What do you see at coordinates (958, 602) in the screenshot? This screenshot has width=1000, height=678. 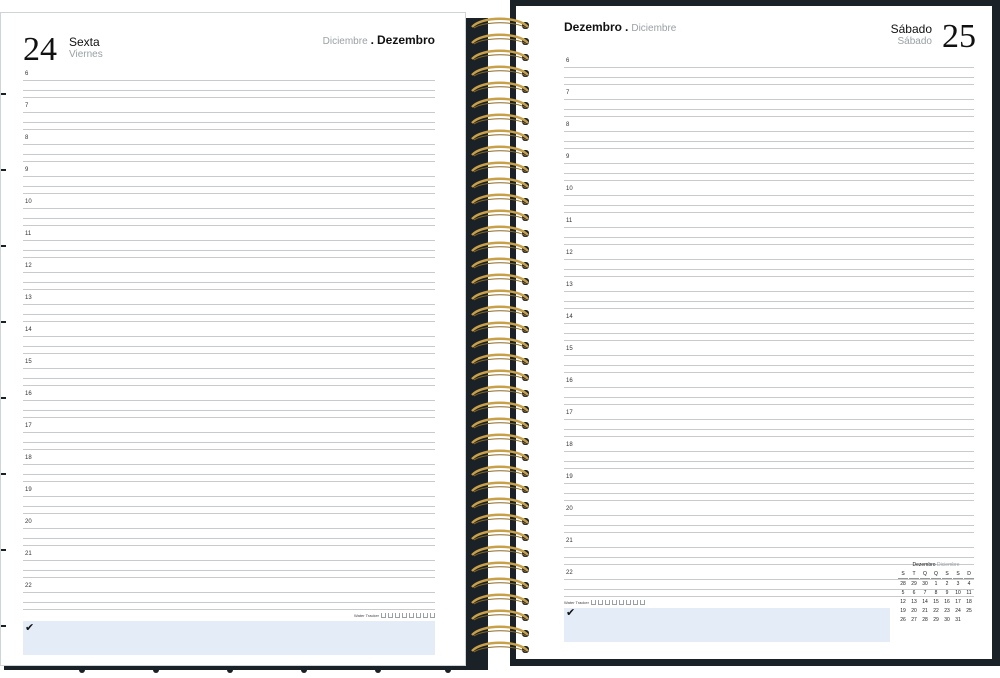 I see `mini-calendar-day: 17` at bounding box center [958, 602].